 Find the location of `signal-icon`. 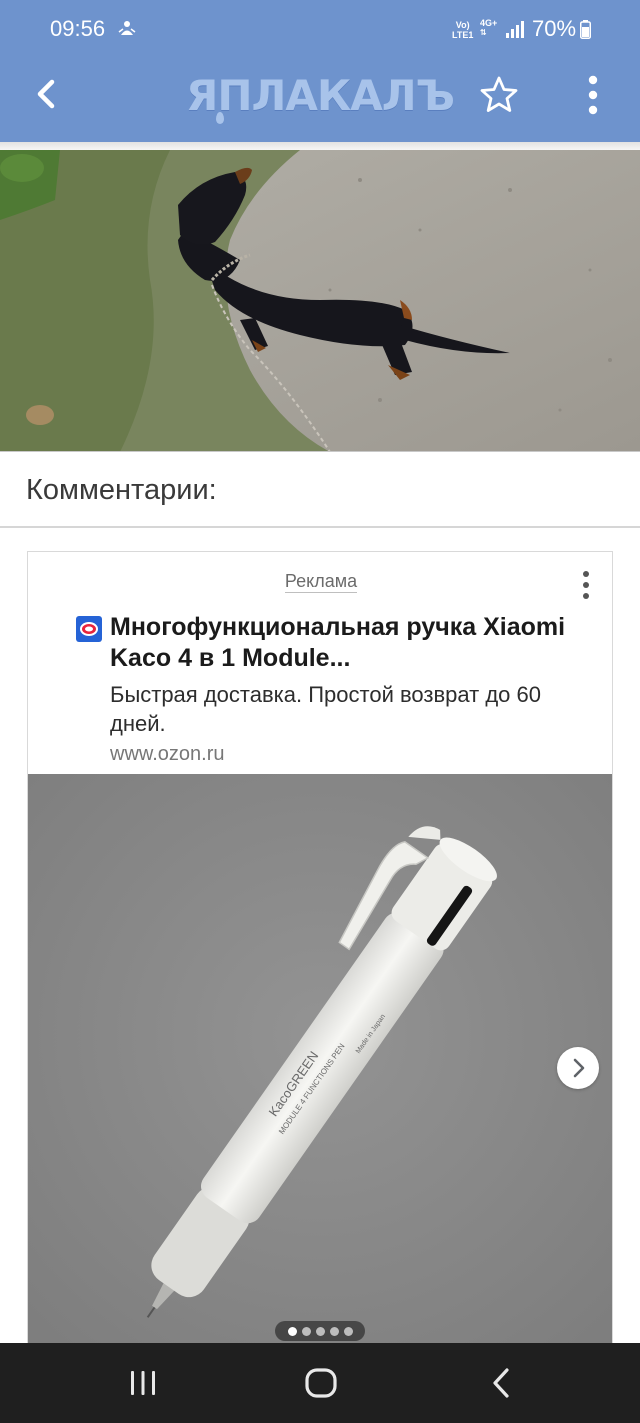

signal-icon is located at coordinates (515, 29).